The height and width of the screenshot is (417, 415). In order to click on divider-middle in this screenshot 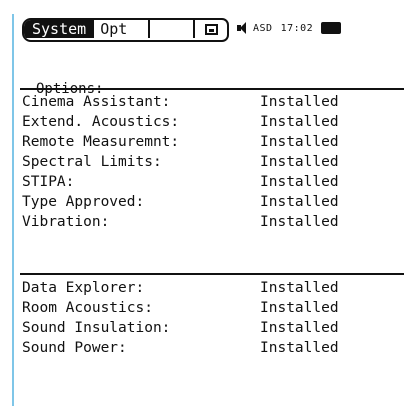, I will do `click(212, 274)`.